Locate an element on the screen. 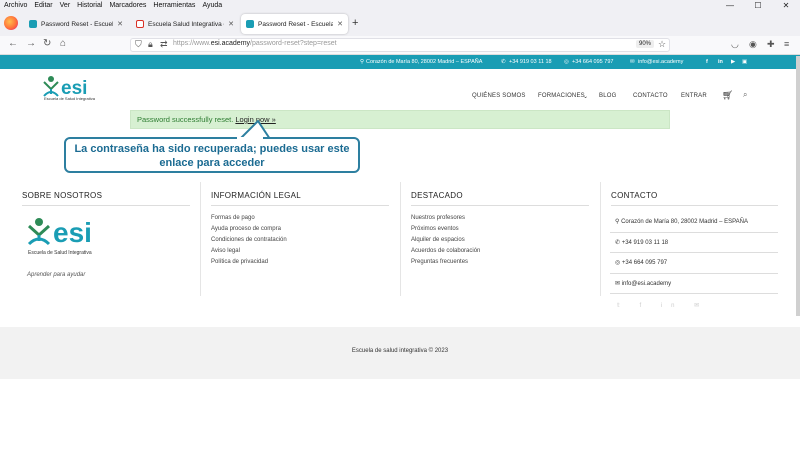  logo-subtitle: Escuela de Salud Integrativa is located at coordinates (69, 98).